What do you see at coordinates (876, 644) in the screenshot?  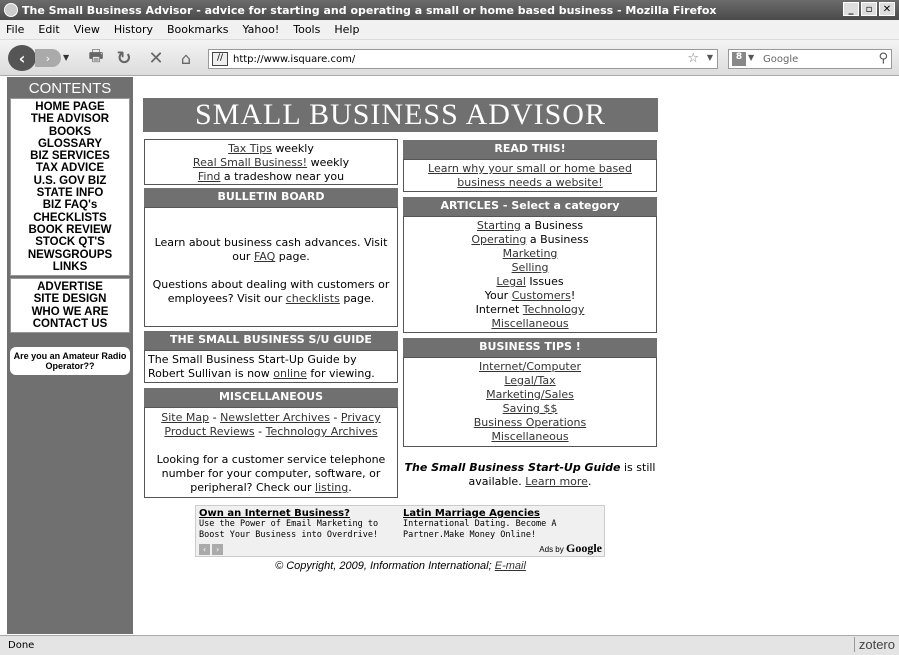 I see `zotero-button: zotero` at bounding box center [876, 644].